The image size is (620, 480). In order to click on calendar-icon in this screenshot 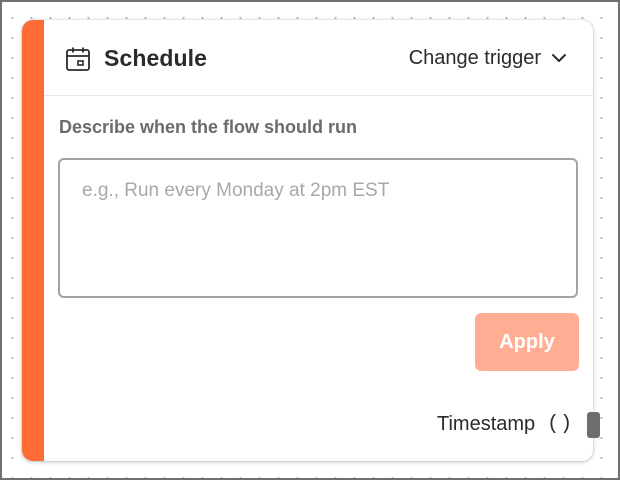, I will do `click(78, 59)`.